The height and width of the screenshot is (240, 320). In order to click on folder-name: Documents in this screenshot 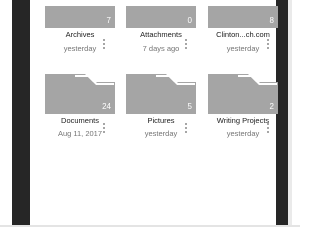, I will do `click(80, 120)`.